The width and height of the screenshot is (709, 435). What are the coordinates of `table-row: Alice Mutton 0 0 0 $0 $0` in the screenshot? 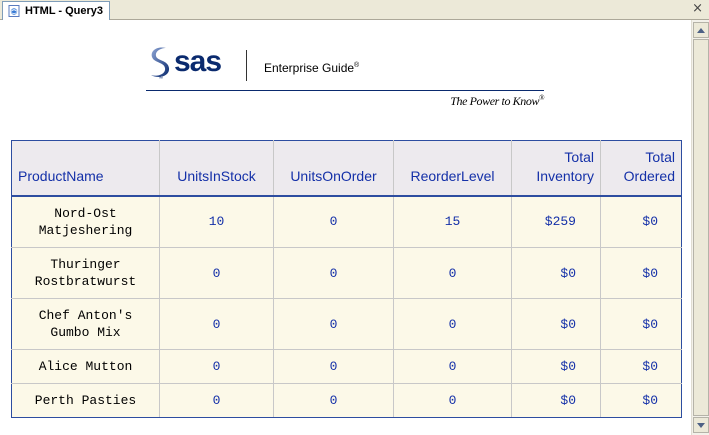 It's located at (346, 366).